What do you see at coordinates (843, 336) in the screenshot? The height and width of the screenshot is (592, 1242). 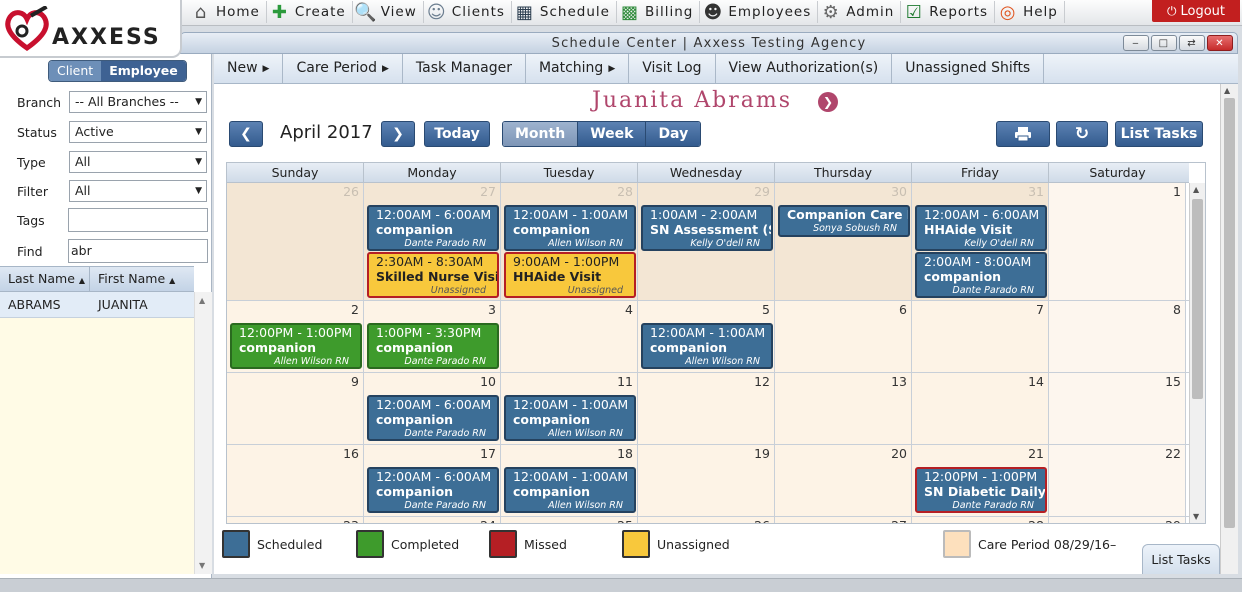 I see `calendar-day: 6` at bounding box center [843, 336].